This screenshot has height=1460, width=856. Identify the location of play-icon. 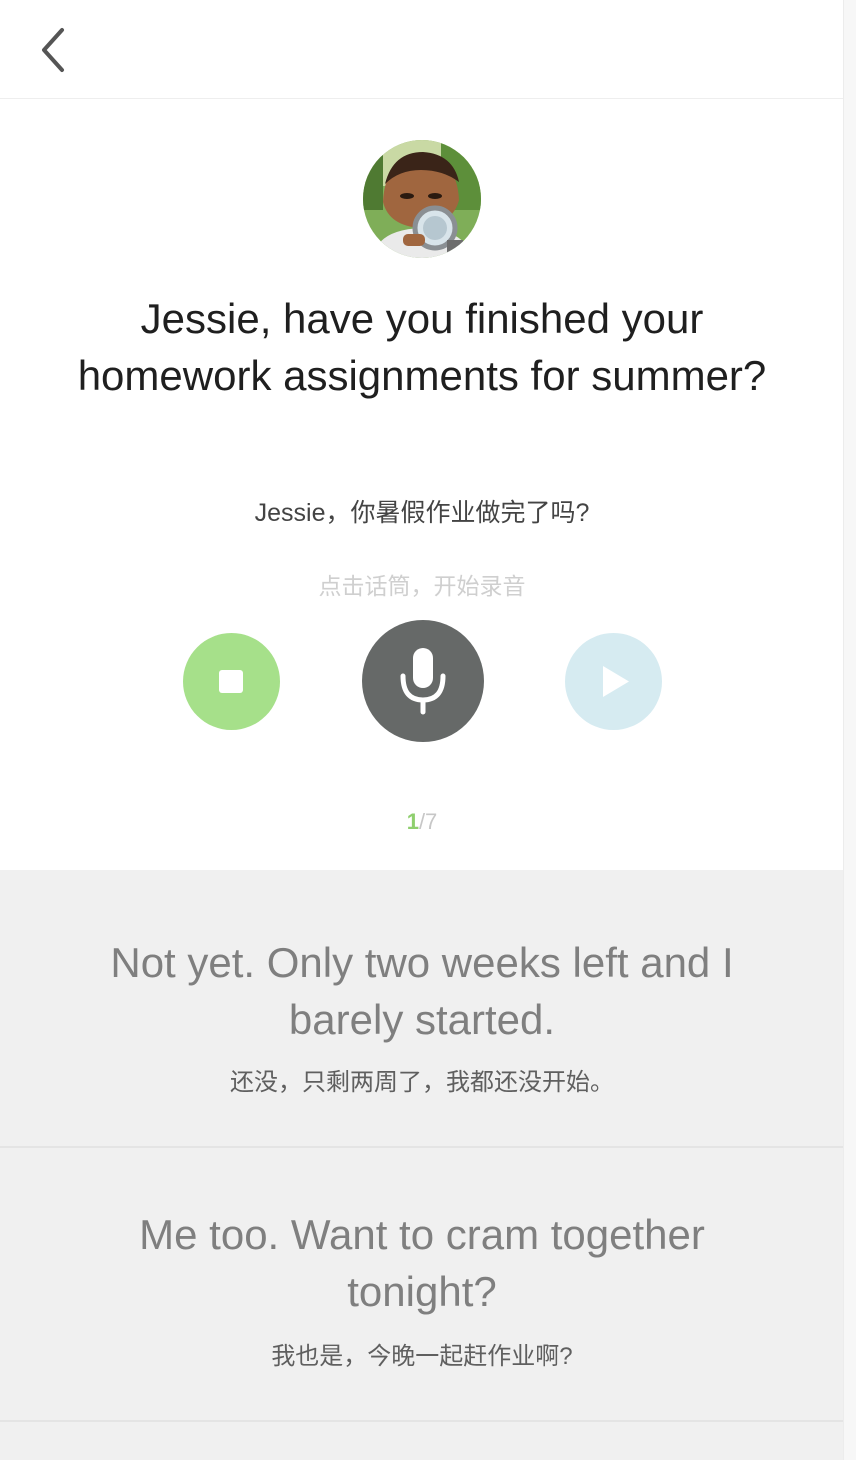
(616, 681).